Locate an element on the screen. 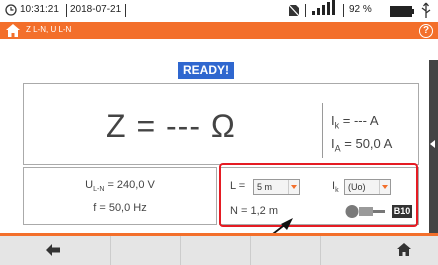 The width and height of the screenshot is (438, 265). ik-value: Ik = --- A is located at coordinates (355, 122).